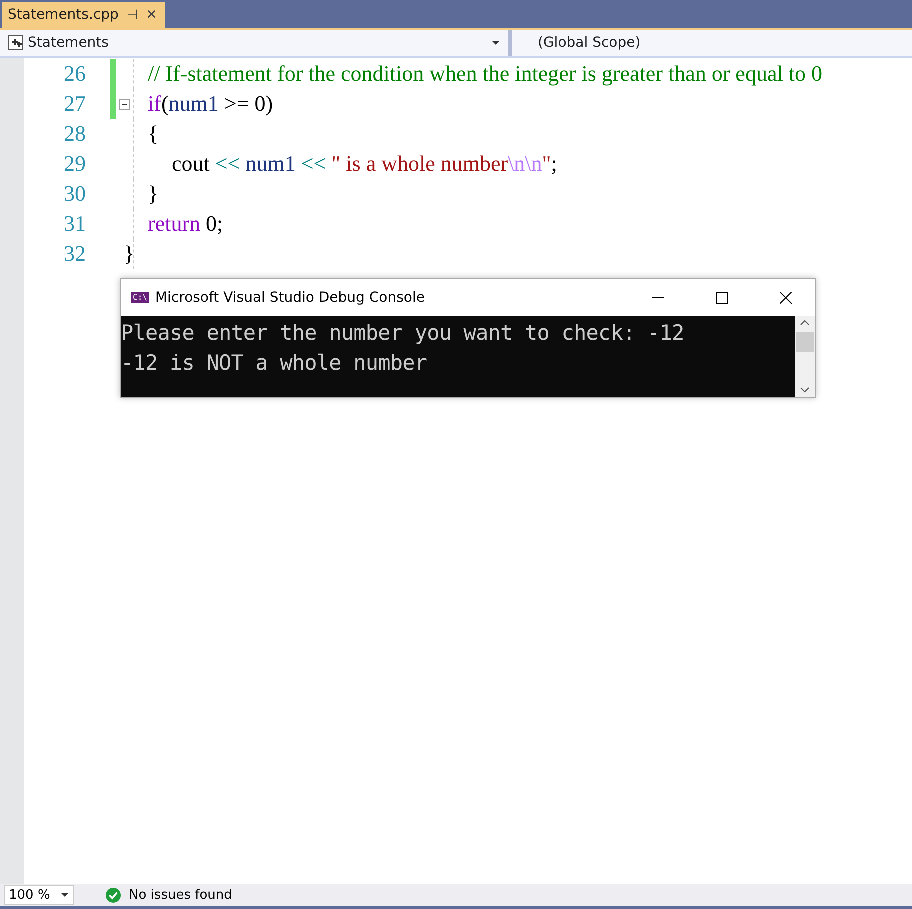 The image size is (912, 909). I want to click on window-title: Microsoft Visual Studio Debug Console, so click(290, 298).